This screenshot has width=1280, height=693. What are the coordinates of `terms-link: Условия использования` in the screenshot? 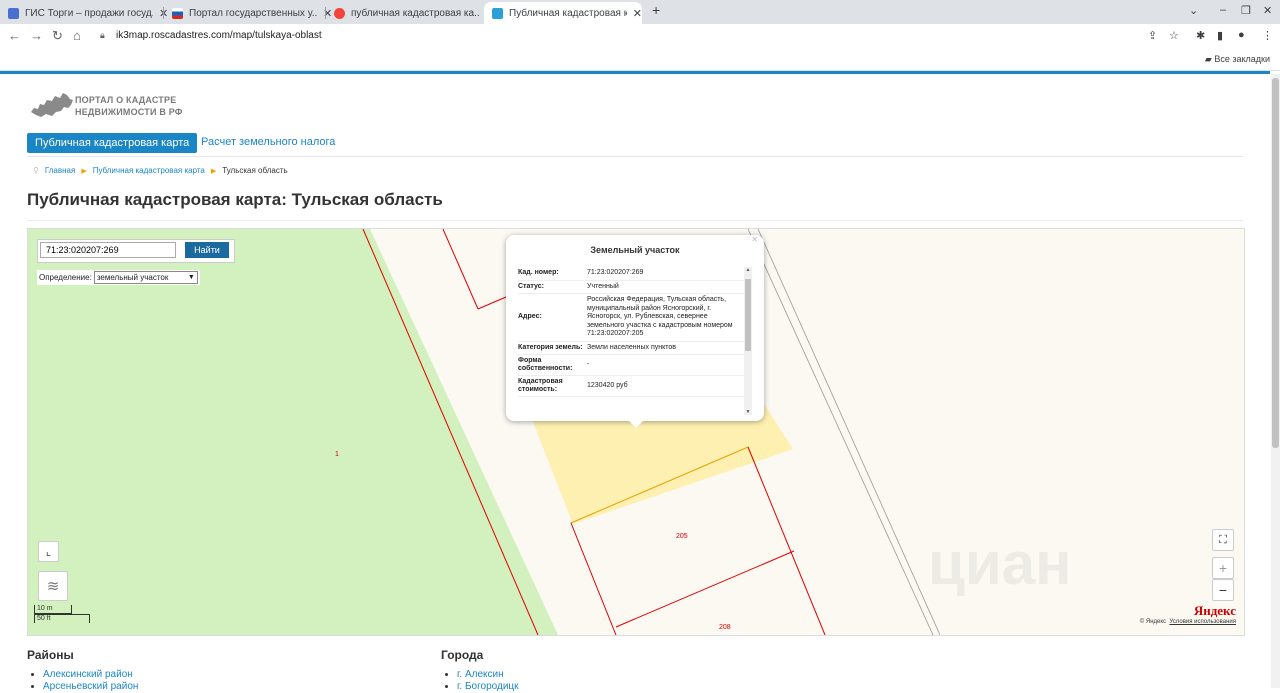 It's located at (1202, 622).